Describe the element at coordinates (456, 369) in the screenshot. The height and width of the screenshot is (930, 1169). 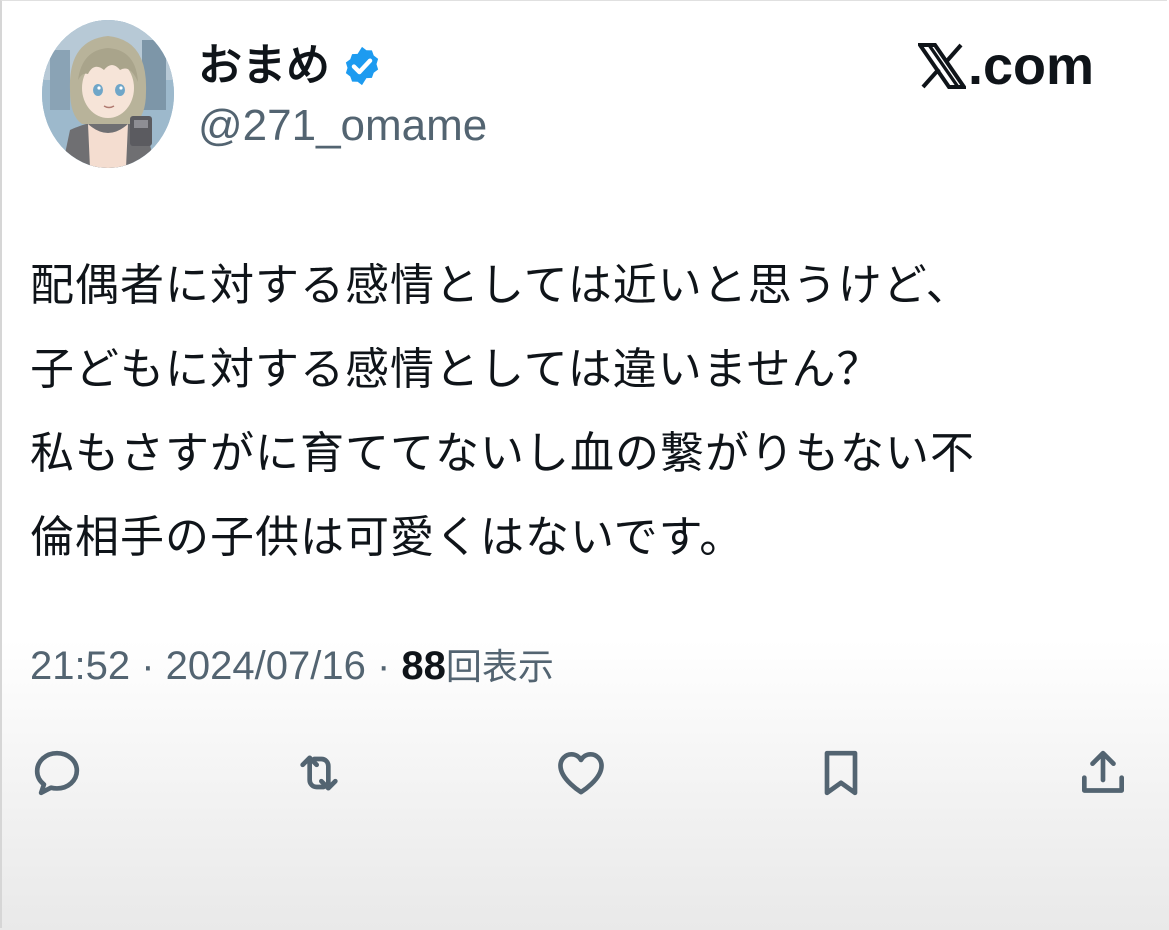
I see `tweet-line: 子どもに対する感情としては違いません？` at that location.